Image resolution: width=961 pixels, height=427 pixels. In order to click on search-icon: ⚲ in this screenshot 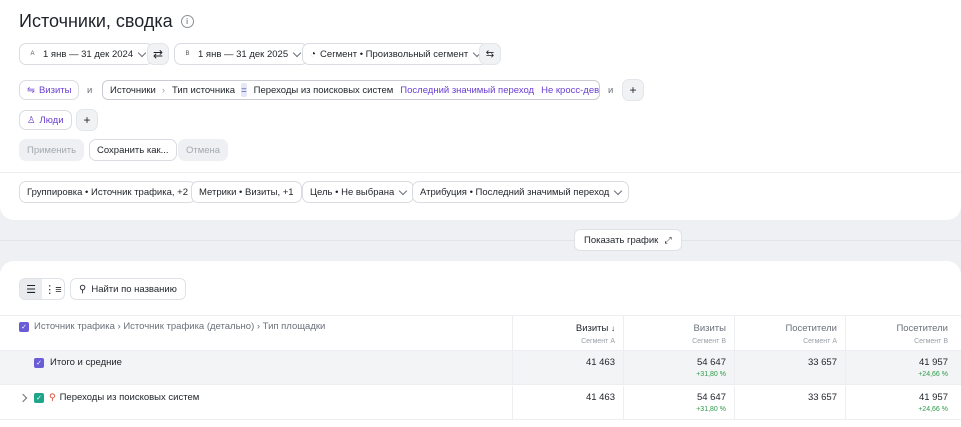, I will do `click(83, 289)`.